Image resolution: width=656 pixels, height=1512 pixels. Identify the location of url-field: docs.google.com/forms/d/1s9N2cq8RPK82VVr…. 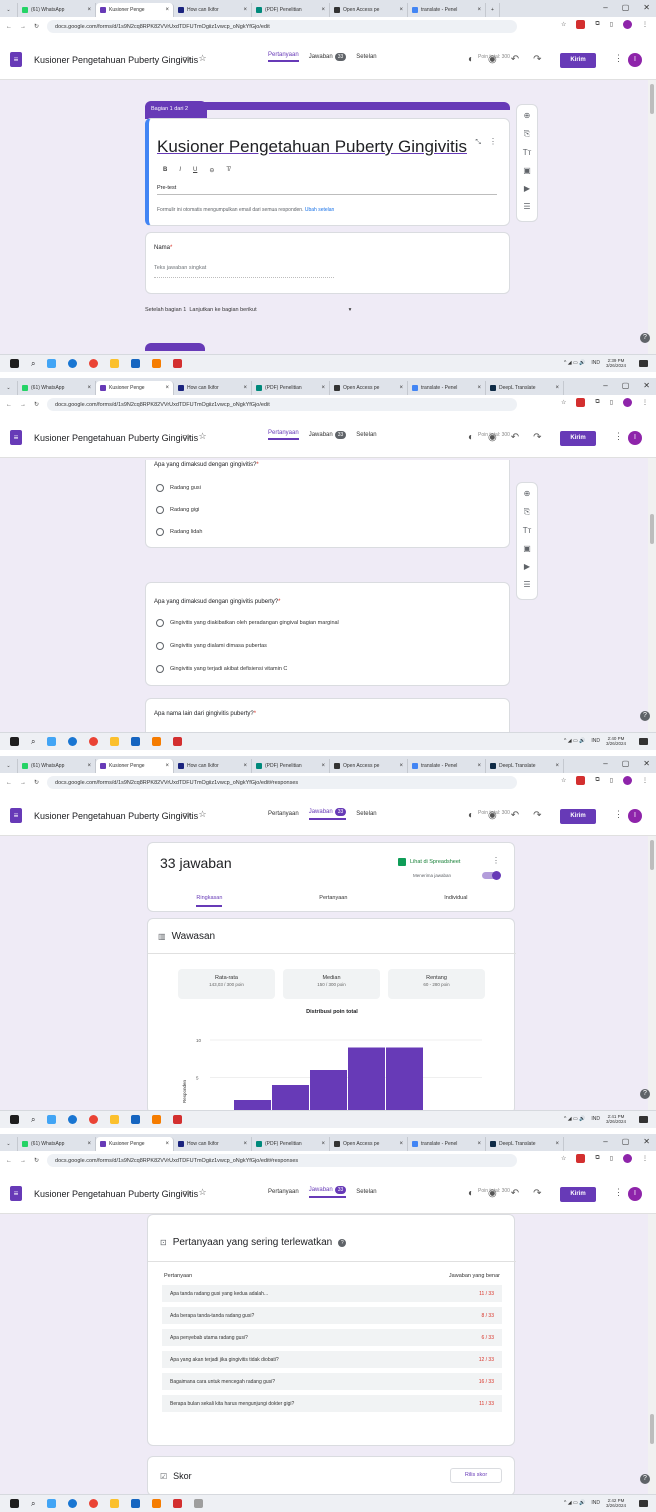
(282, 404).